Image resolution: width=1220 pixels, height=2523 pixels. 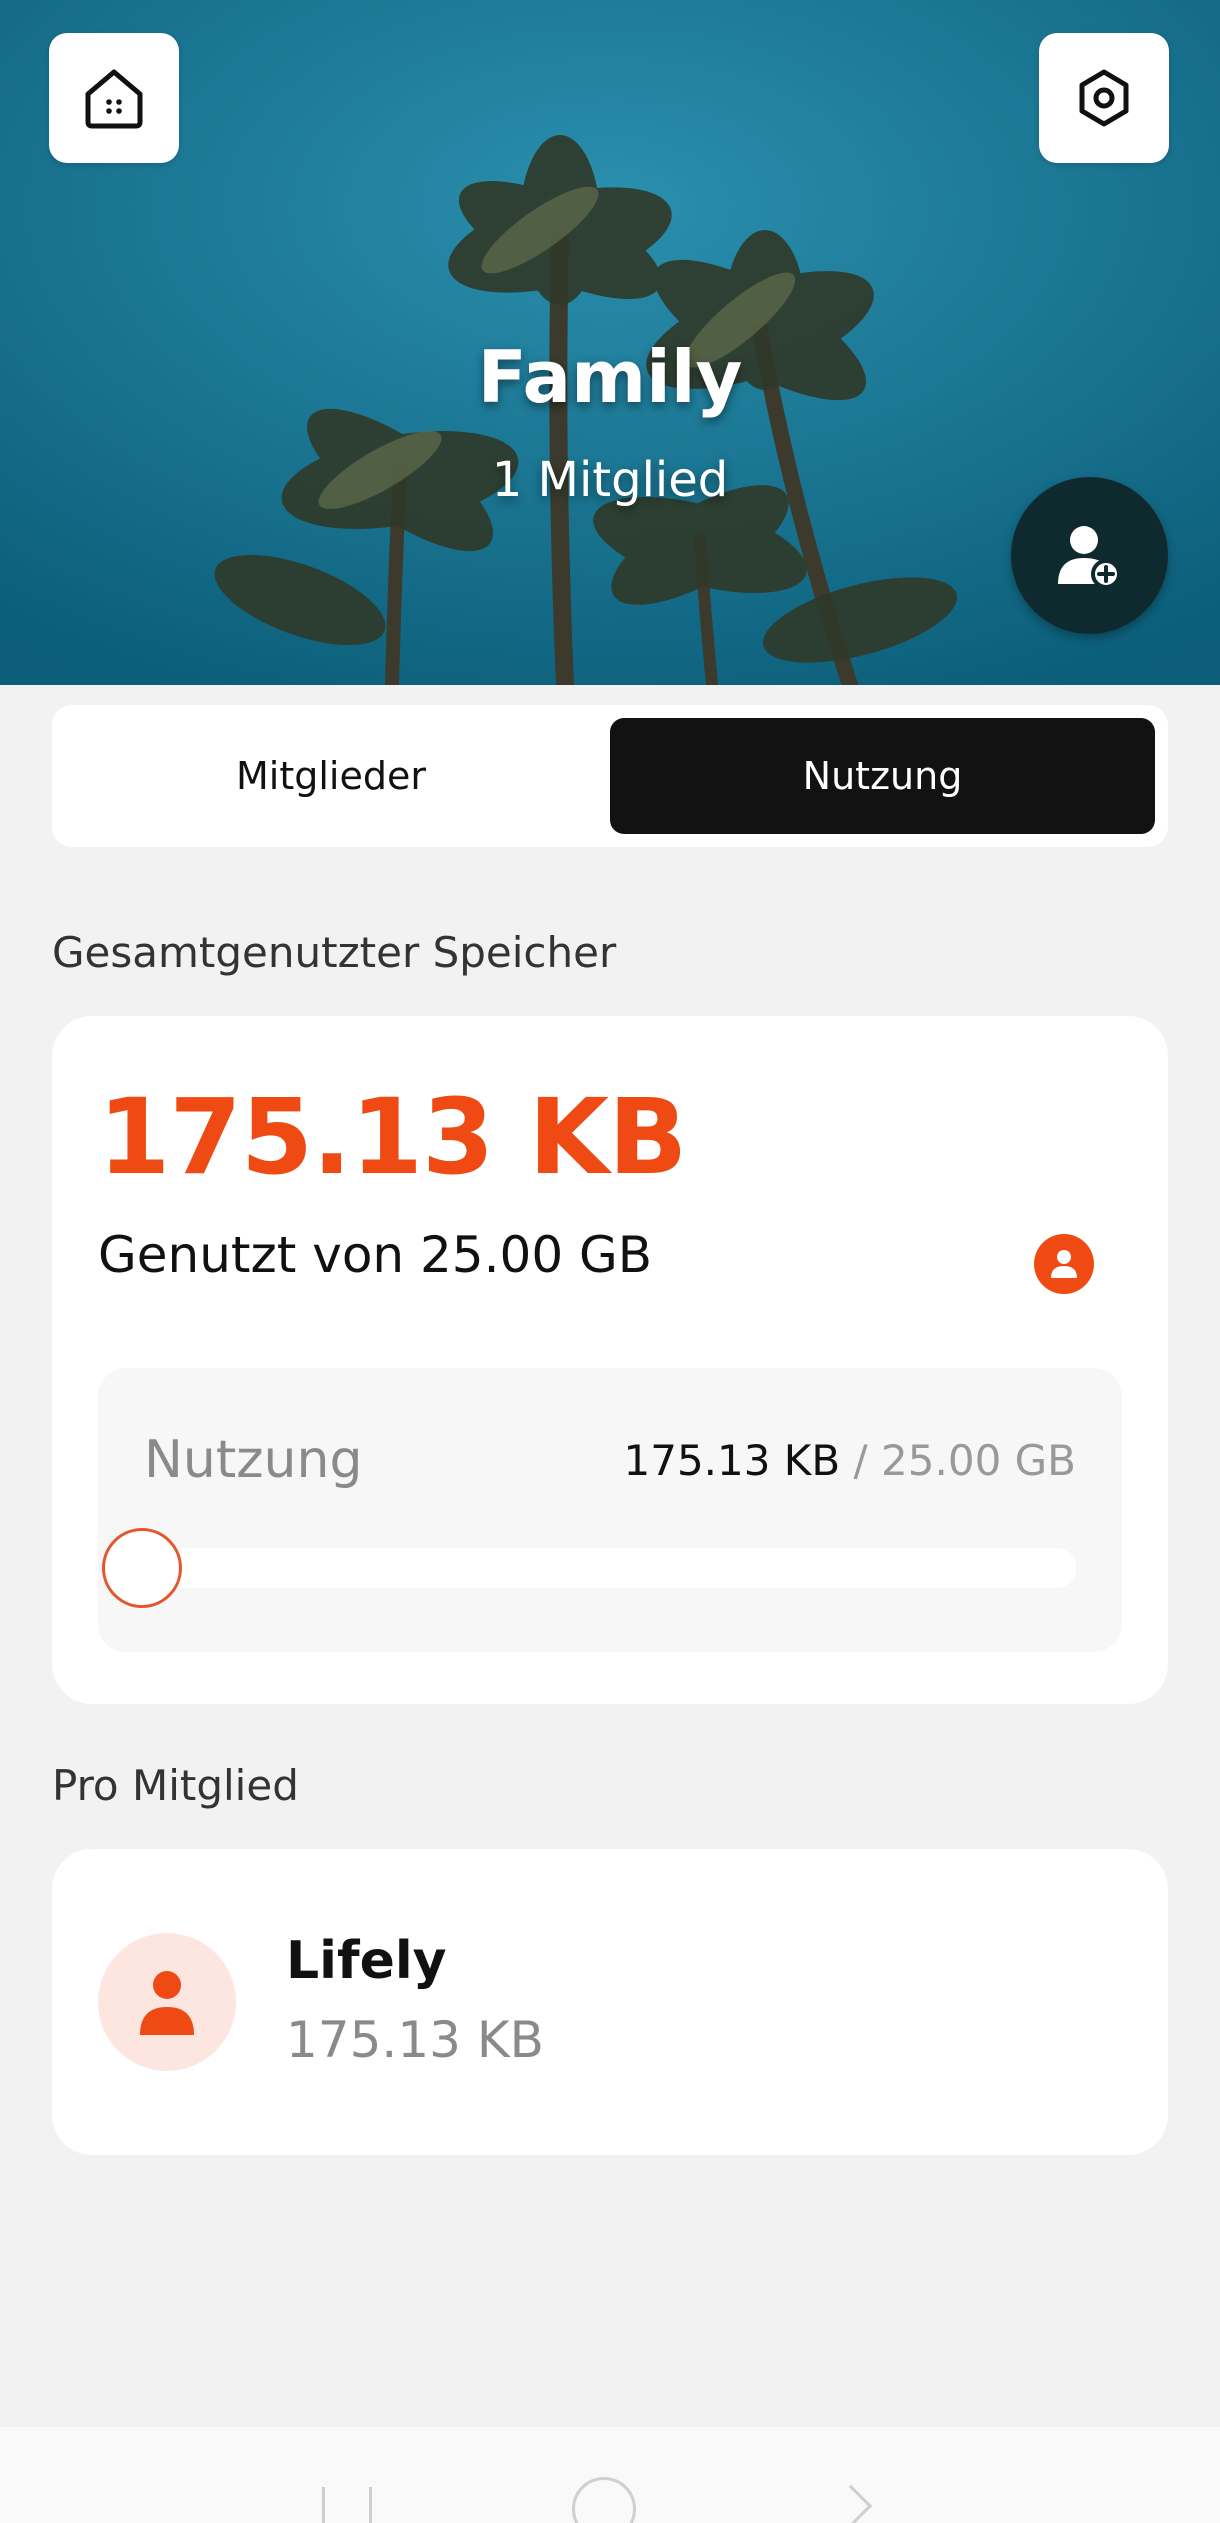 I want to click on tab-usage: Nutzung, so click(x=882, y=776).